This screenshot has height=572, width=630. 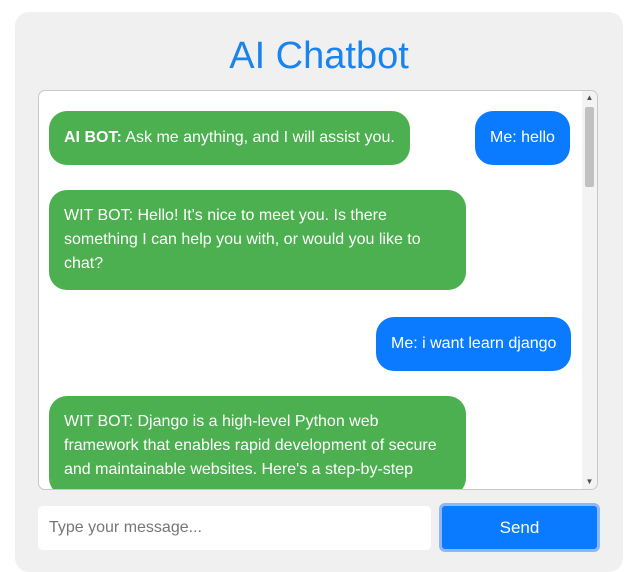 I want to click on triangle-up-icon: ▲, so click(x=589, y=98).